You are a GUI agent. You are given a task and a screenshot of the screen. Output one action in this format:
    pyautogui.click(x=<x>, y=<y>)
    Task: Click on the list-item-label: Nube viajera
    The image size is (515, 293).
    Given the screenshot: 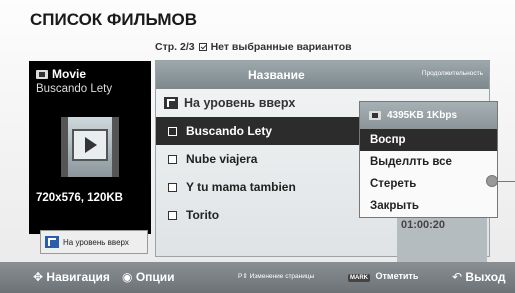 What is the action you would take?
    pyautogui.click(x=222, y=159)
    